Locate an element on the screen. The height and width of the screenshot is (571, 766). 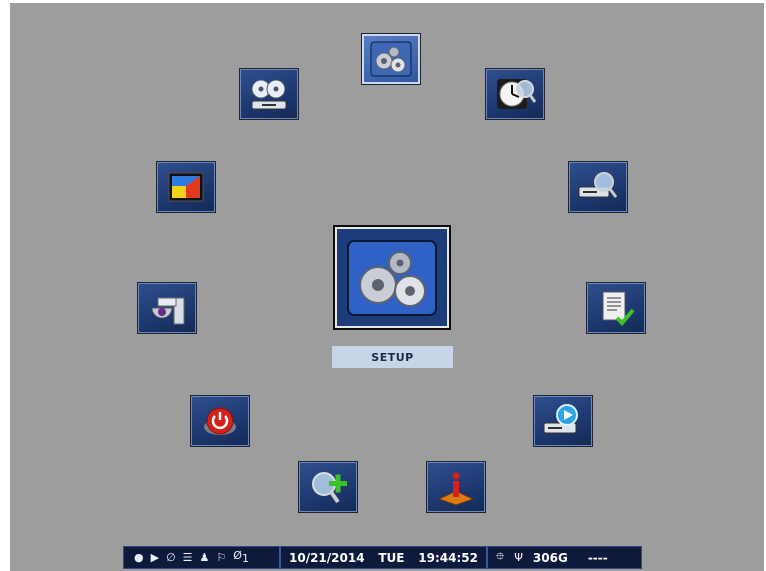
status-date: 10/21/2014 is located at coordinates (327, 557).